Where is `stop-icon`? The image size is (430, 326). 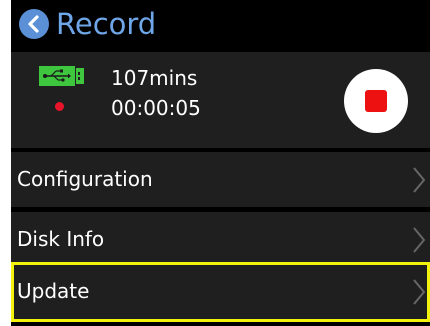
stop-icon is located at coordinates (376, 101).